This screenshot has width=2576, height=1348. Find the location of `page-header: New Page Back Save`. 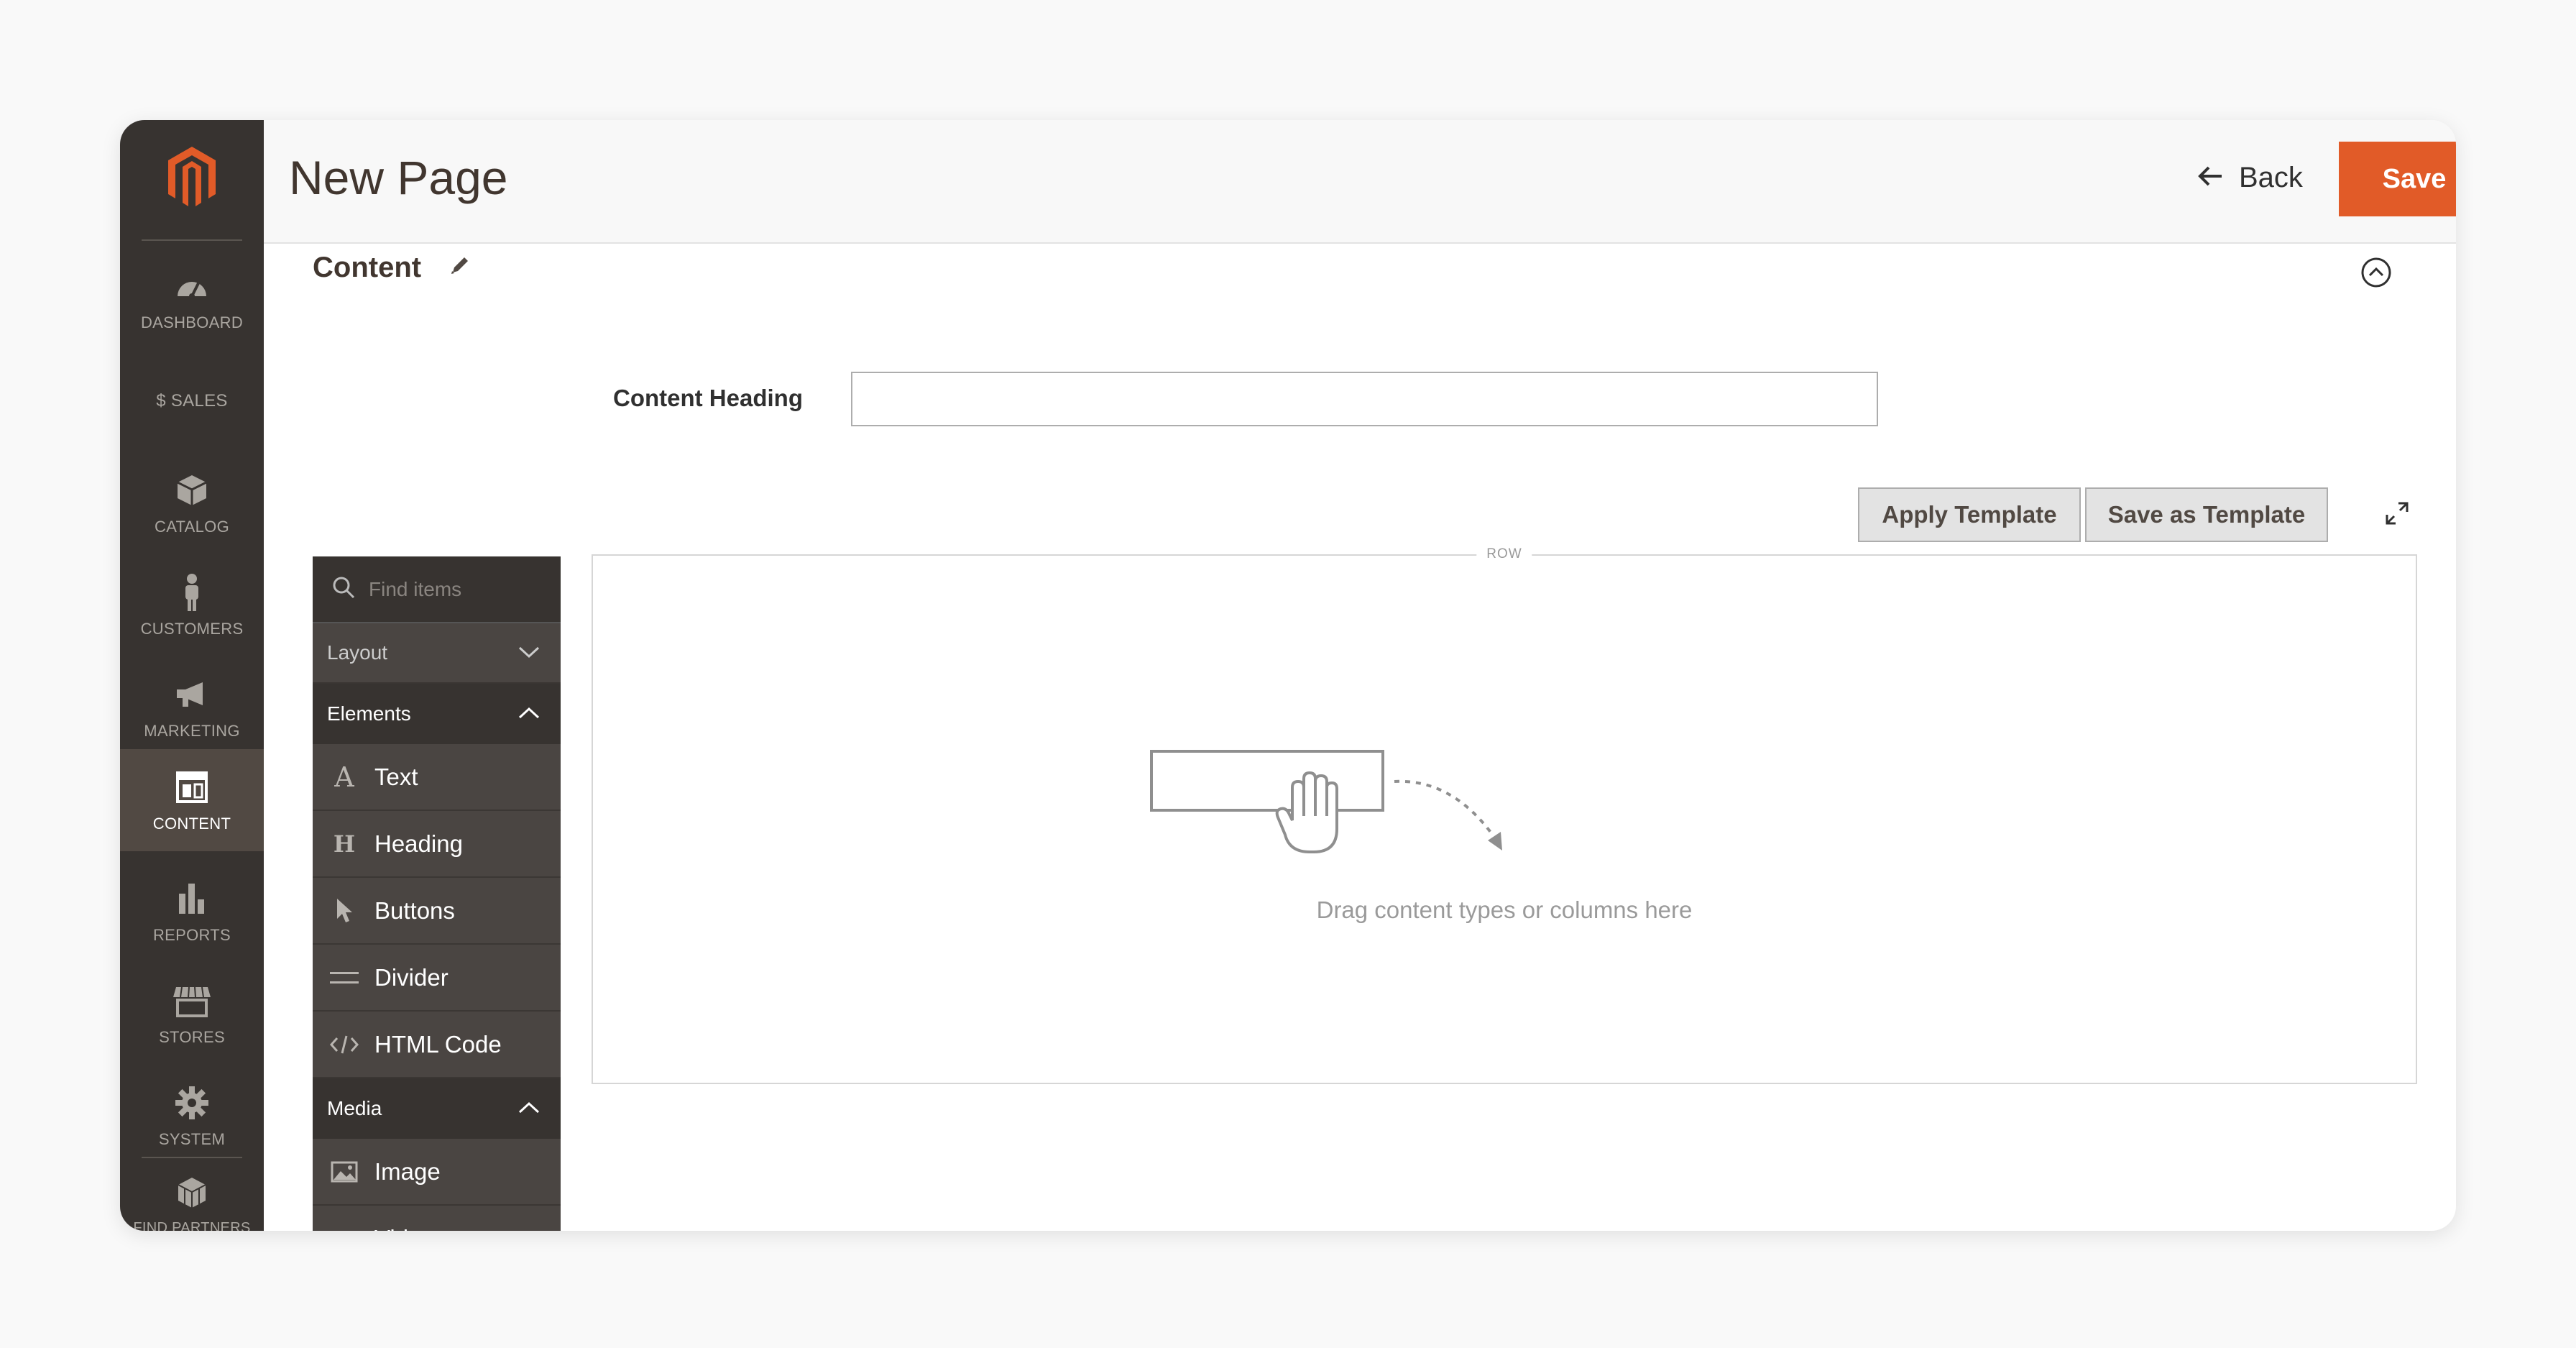

page-header: New Page Back Save is located at coordinates (1360, 182).